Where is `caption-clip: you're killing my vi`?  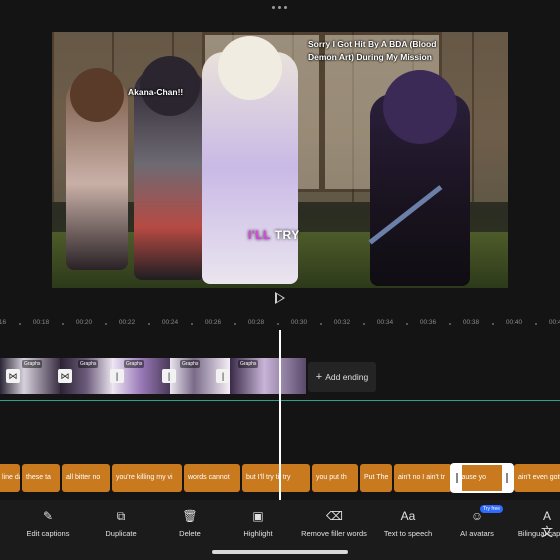
caption-clip: you're killing my vi is located at coordinates (147, 478).